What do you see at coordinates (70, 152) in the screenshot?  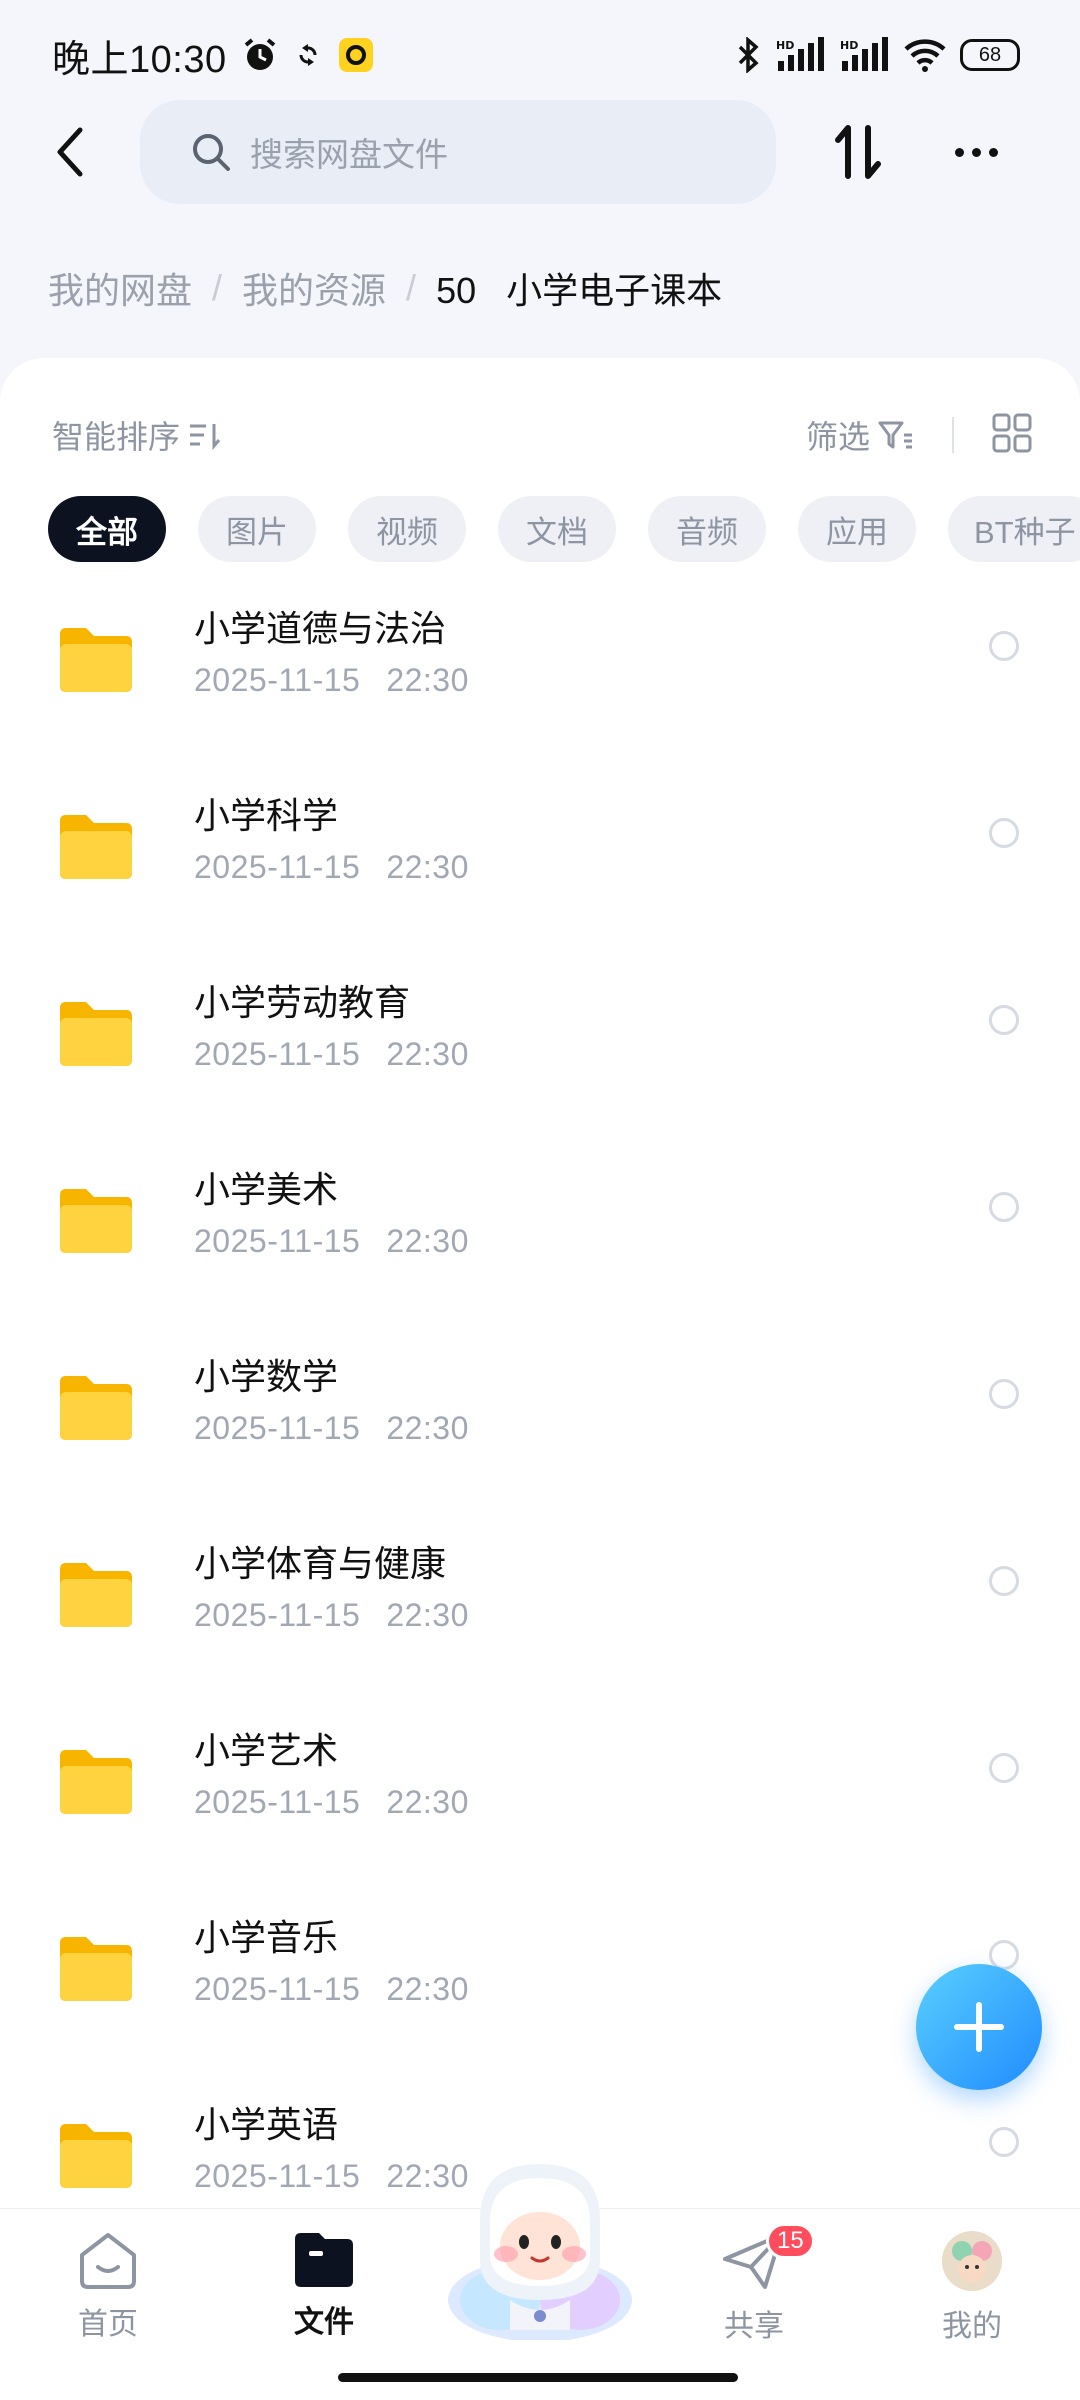 I see `back-button` at bounding box center [70, 152].